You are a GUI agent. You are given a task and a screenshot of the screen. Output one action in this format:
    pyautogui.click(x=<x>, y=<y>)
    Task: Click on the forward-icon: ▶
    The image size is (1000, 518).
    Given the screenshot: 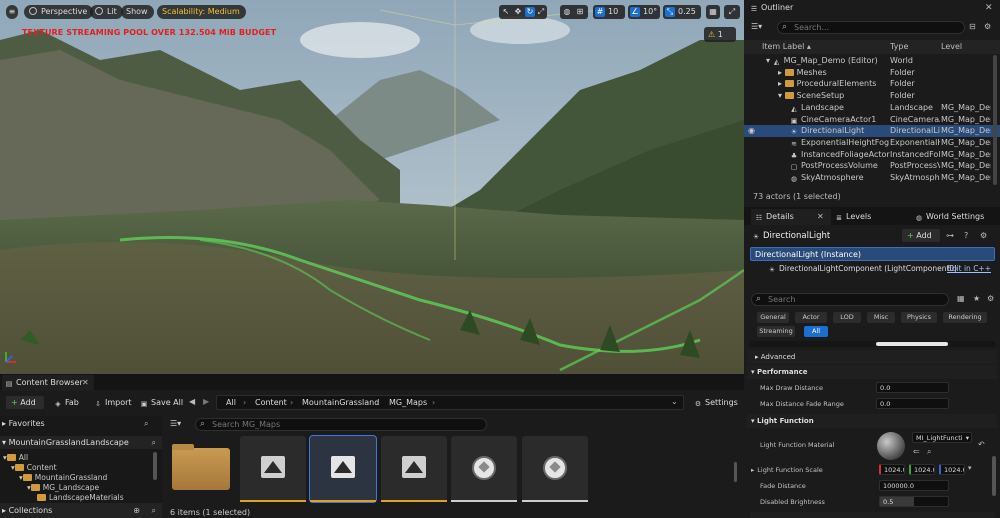 What is the action you would take?
    pyautogui.click(x=206, y=401)
    